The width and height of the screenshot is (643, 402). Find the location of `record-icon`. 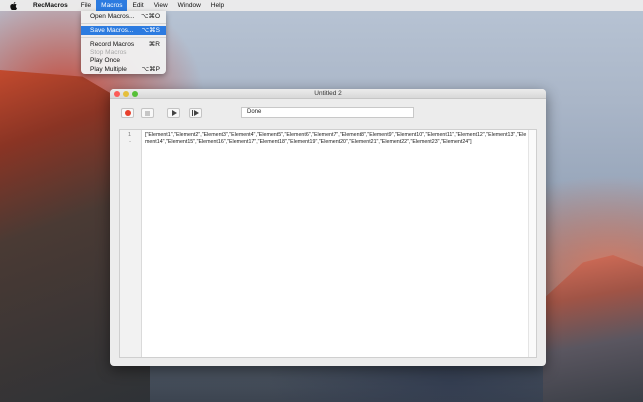

record-icon is located at coordinates (127, 113).